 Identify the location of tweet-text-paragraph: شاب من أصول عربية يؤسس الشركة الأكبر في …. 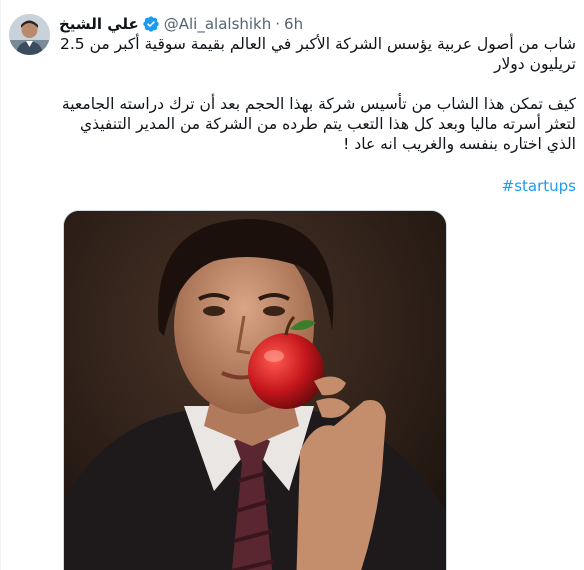
(318, 54).